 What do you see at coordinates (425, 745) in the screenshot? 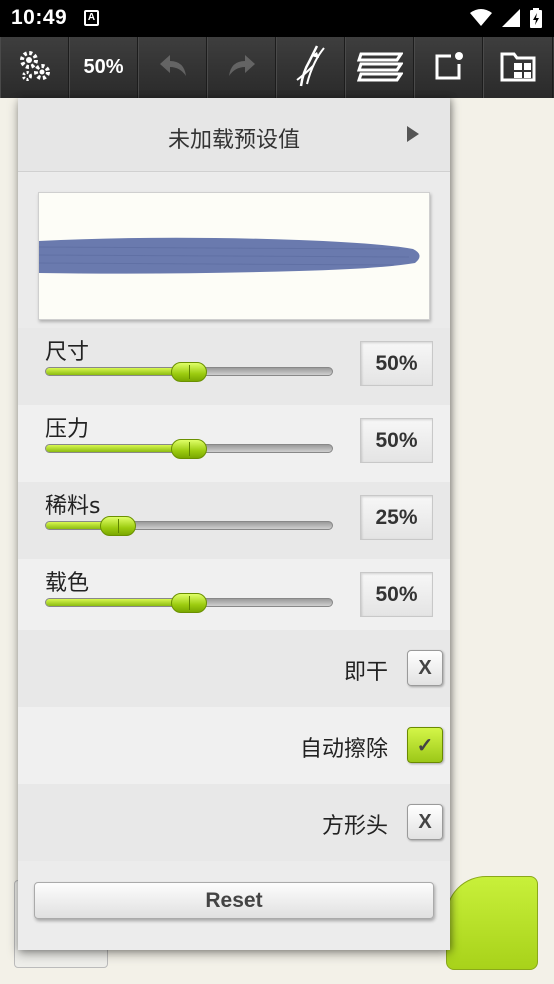
I see `auto-clean-checkbox: ✓` at bounding box center [425, 745].